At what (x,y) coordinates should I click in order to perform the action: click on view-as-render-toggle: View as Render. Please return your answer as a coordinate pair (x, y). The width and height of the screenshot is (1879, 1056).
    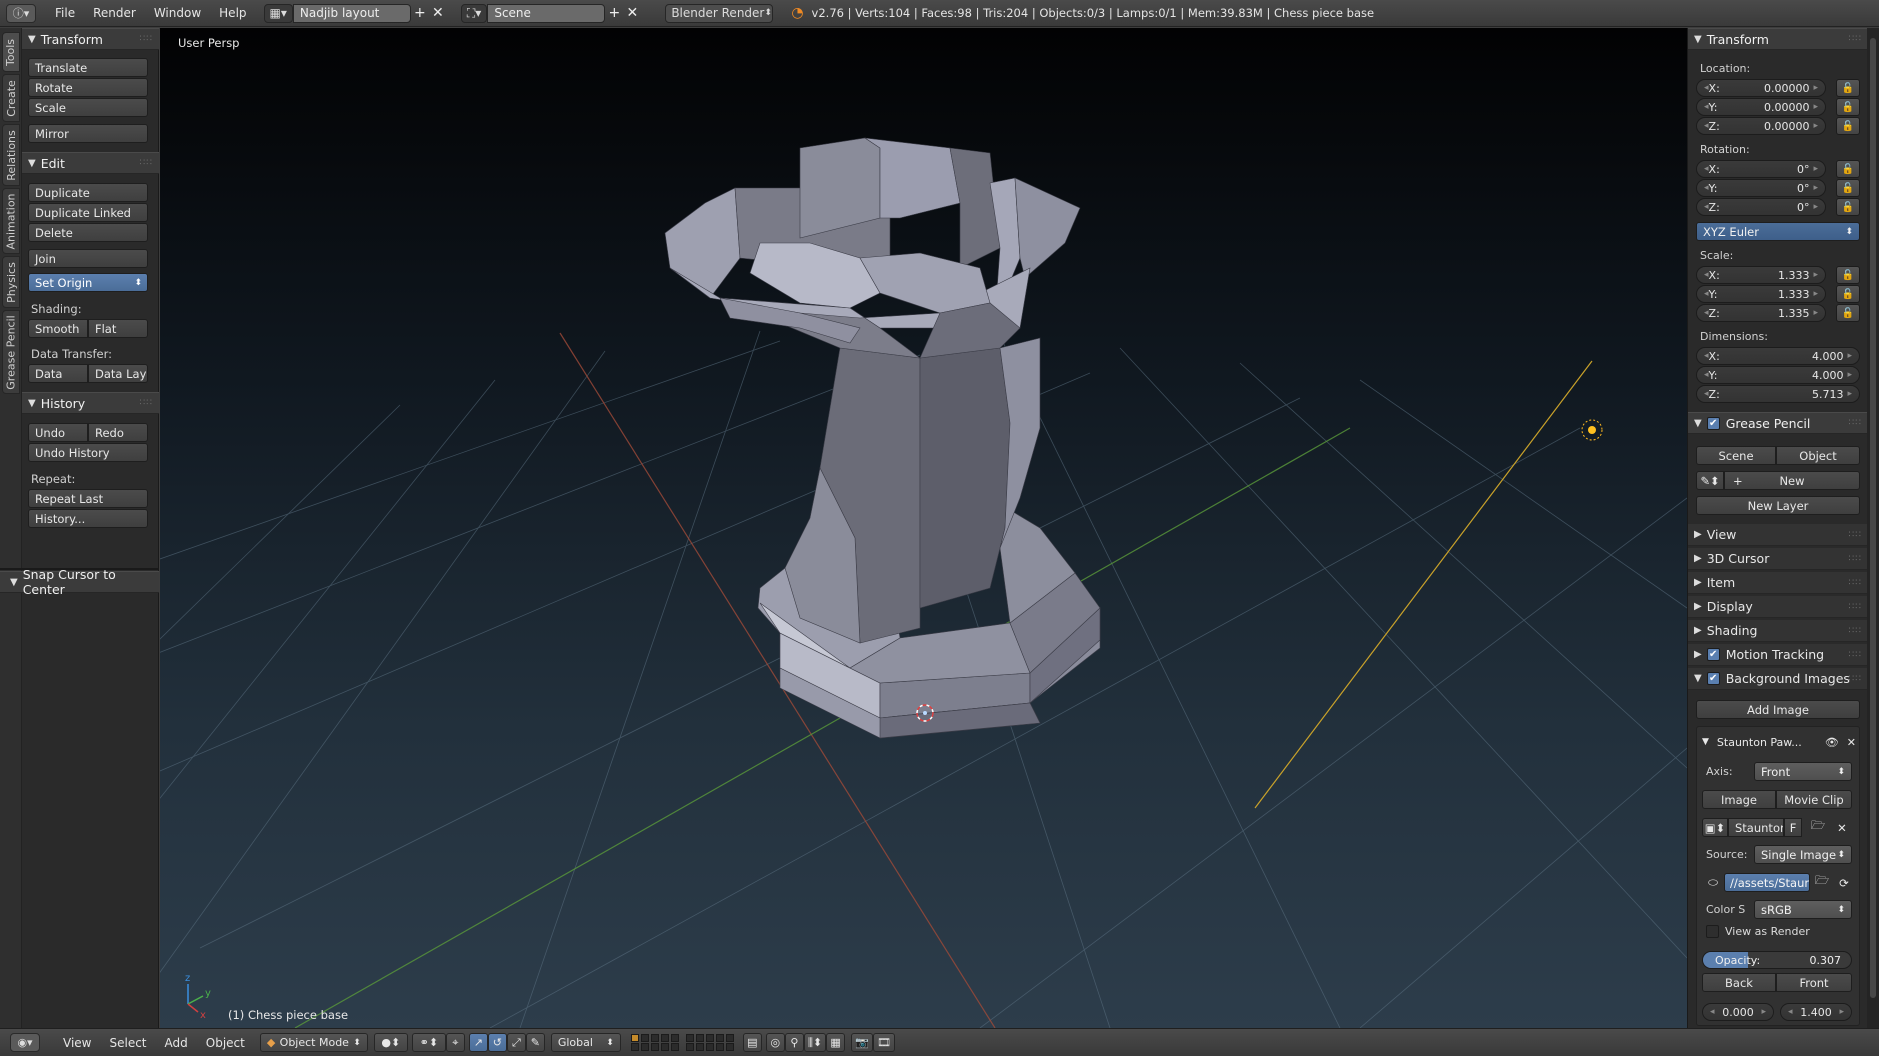
    Looking at the image, I should click on (1758, 931).